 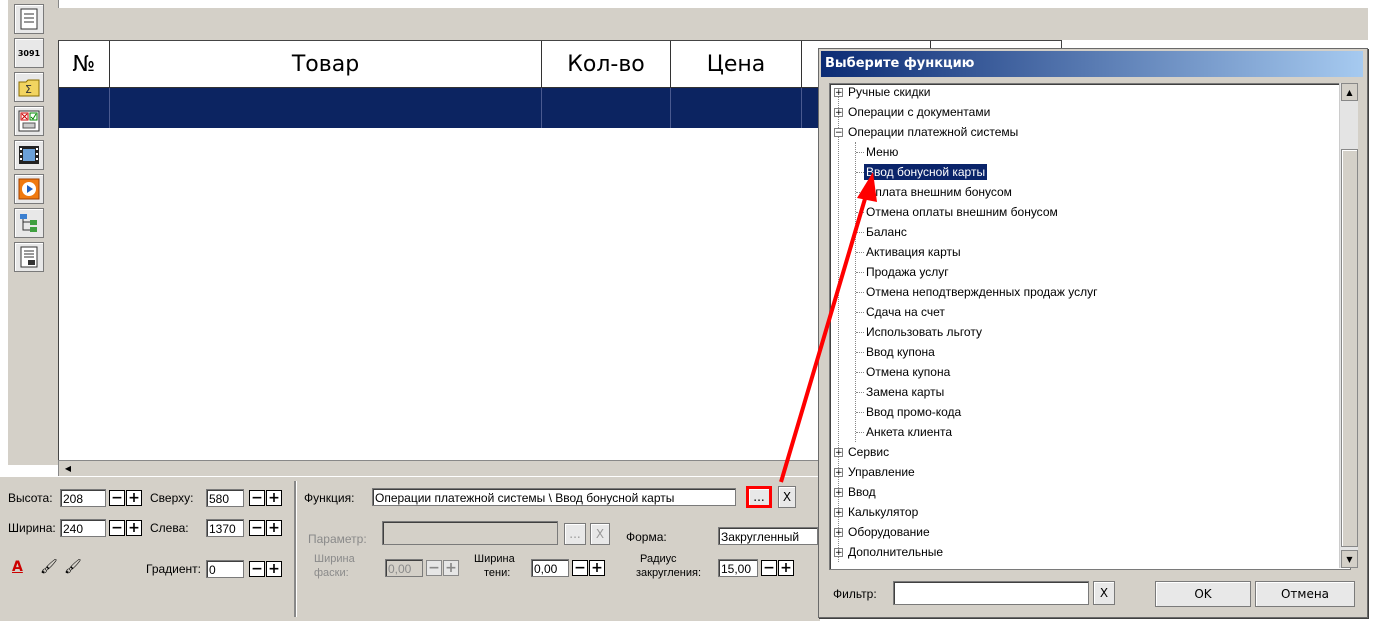 I want to click on annotation-arrow, so click(x=828, y=327).